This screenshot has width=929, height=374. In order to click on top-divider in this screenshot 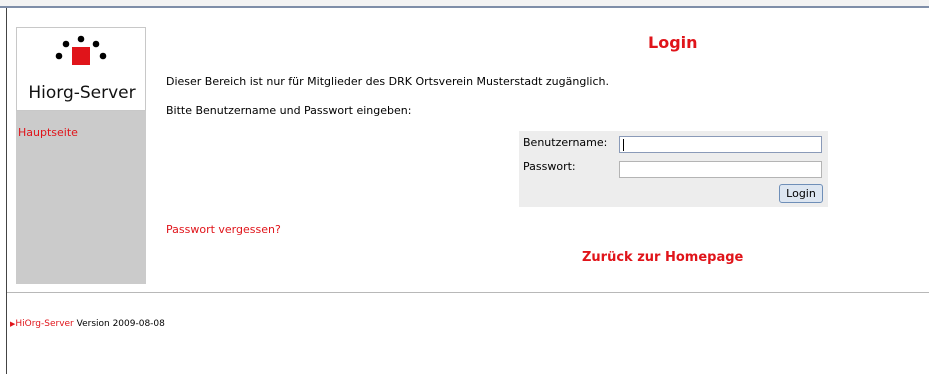, I will do `click(464, 7)`.